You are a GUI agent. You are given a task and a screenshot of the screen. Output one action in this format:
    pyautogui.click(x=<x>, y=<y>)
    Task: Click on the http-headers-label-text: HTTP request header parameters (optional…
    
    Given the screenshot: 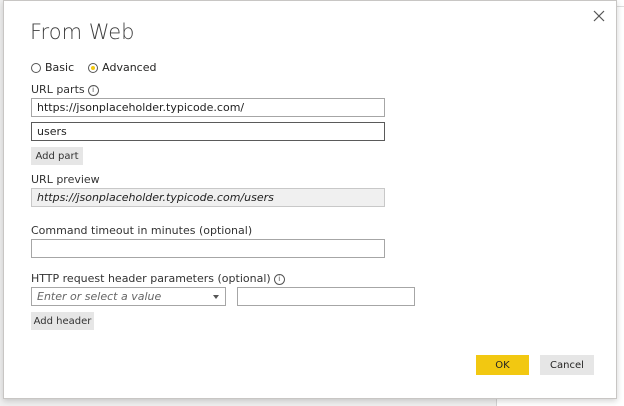 What is the action you would take?
    pyautogui.click(x=151, y=278)
    